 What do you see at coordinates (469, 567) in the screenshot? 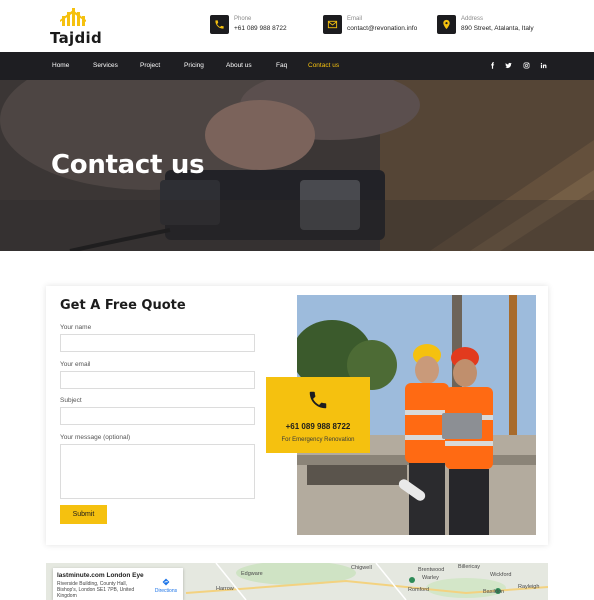
I see `map-label-billericay: Billericay` at bounding box center [469, 567].